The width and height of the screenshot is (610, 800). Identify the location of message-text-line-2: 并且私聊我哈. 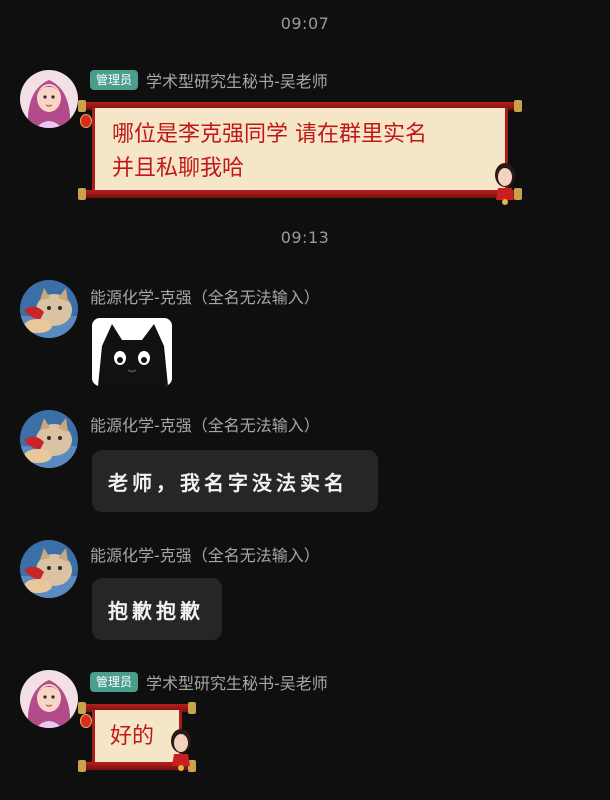
(178, 168).